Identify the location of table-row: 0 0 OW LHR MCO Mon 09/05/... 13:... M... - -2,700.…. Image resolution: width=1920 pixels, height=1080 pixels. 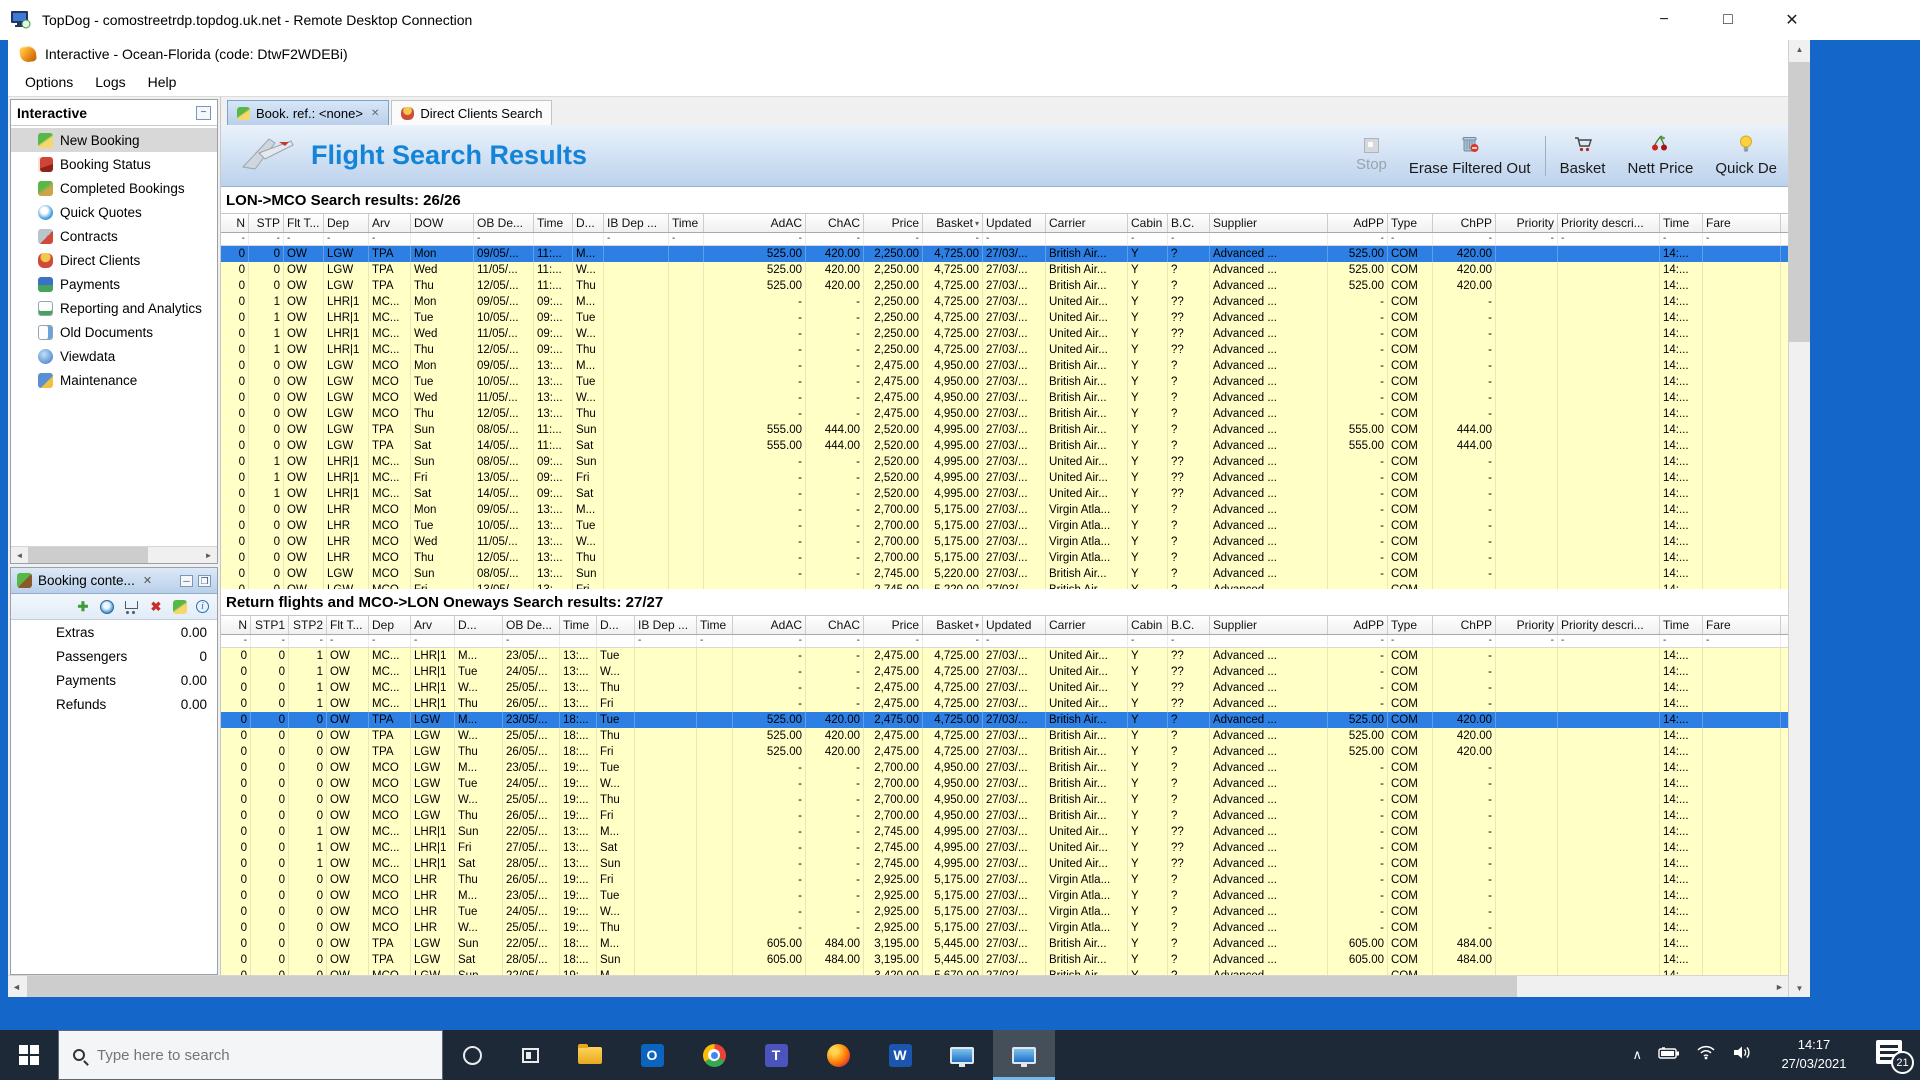
(1004, 510).